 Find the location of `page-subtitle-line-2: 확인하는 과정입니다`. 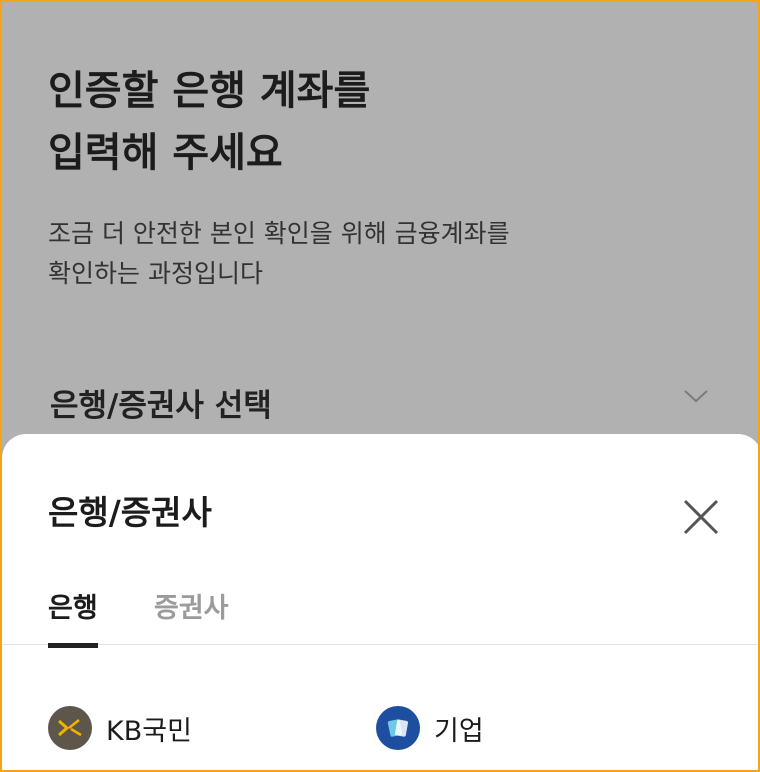

page-subtitle-line-2: 확인하는 과정입니다 is located at coordinates (155, 273).